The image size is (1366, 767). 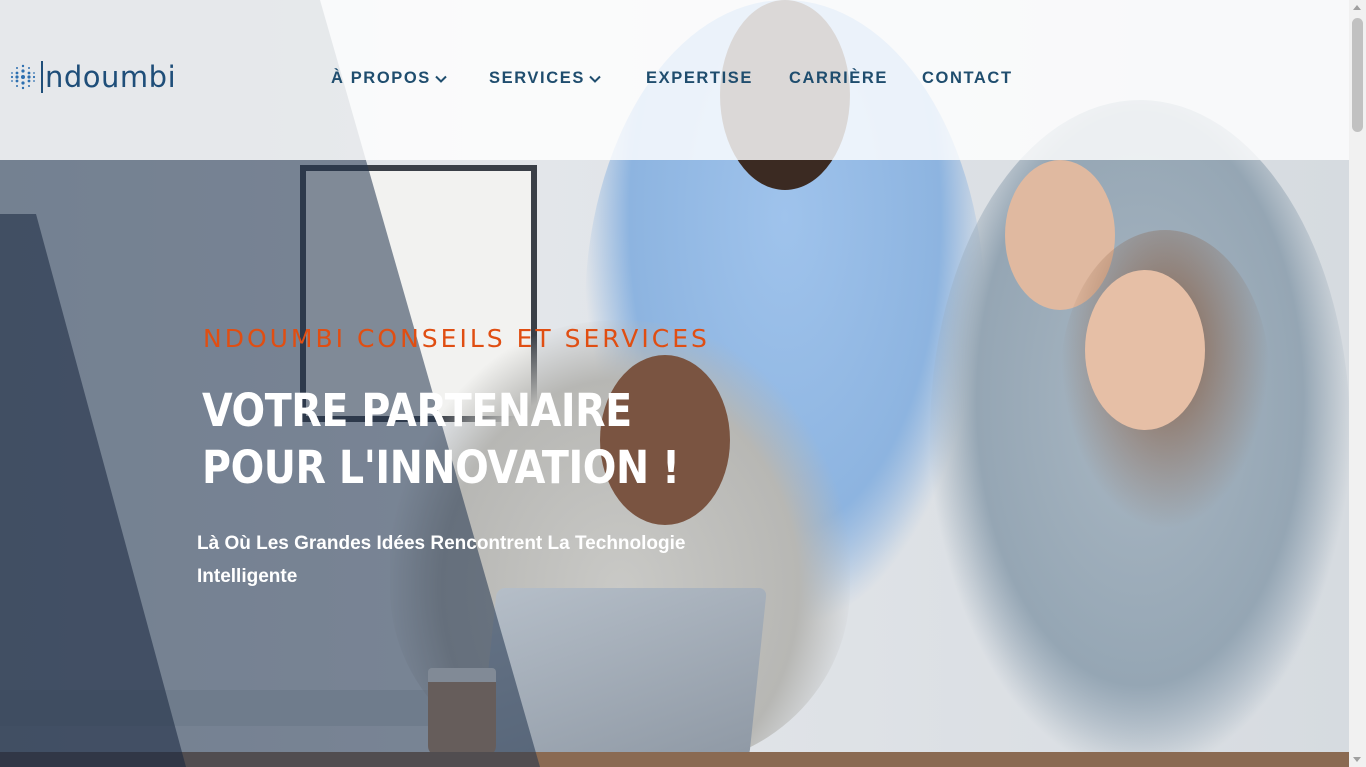 I want to click on nav-item-expertise: EXPERTISE, so click(x=699, y=78).